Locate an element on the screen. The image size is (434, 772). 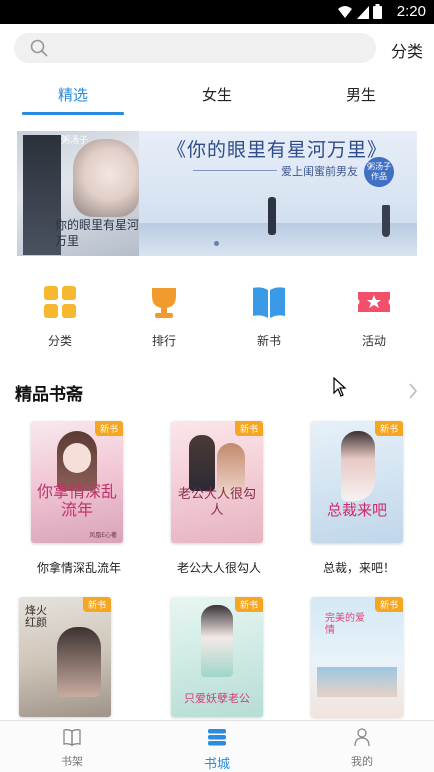
carousel-indicator is located at coordinates (216, 243).